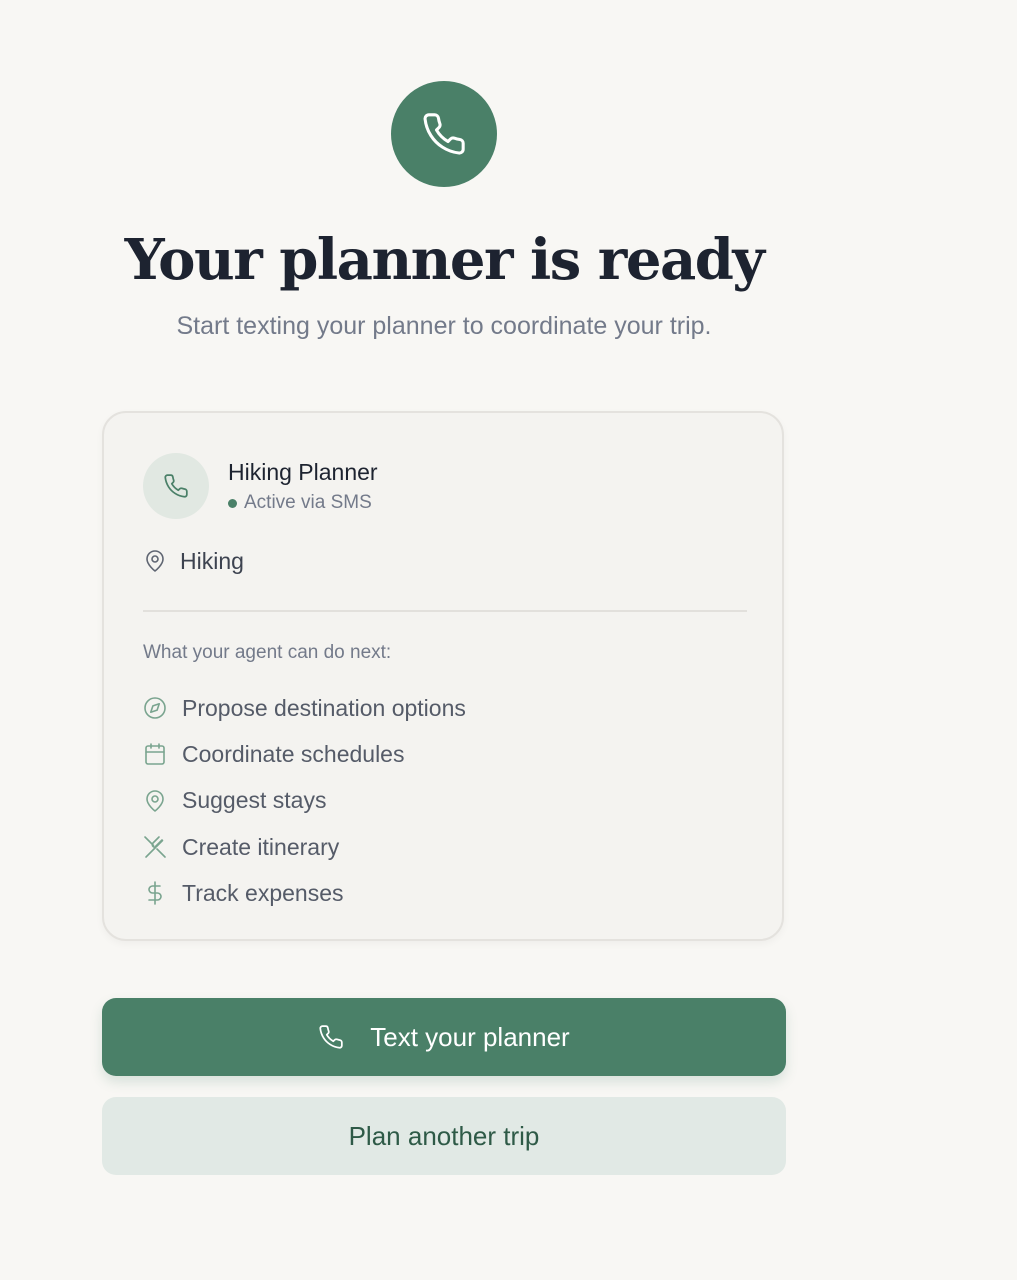 This screenshot has width=1017, height=1280. What do you see at coordinates (263, 892) in the screenshot?
I see `capability-label: Track expenses` at bounding box center [263, 892].